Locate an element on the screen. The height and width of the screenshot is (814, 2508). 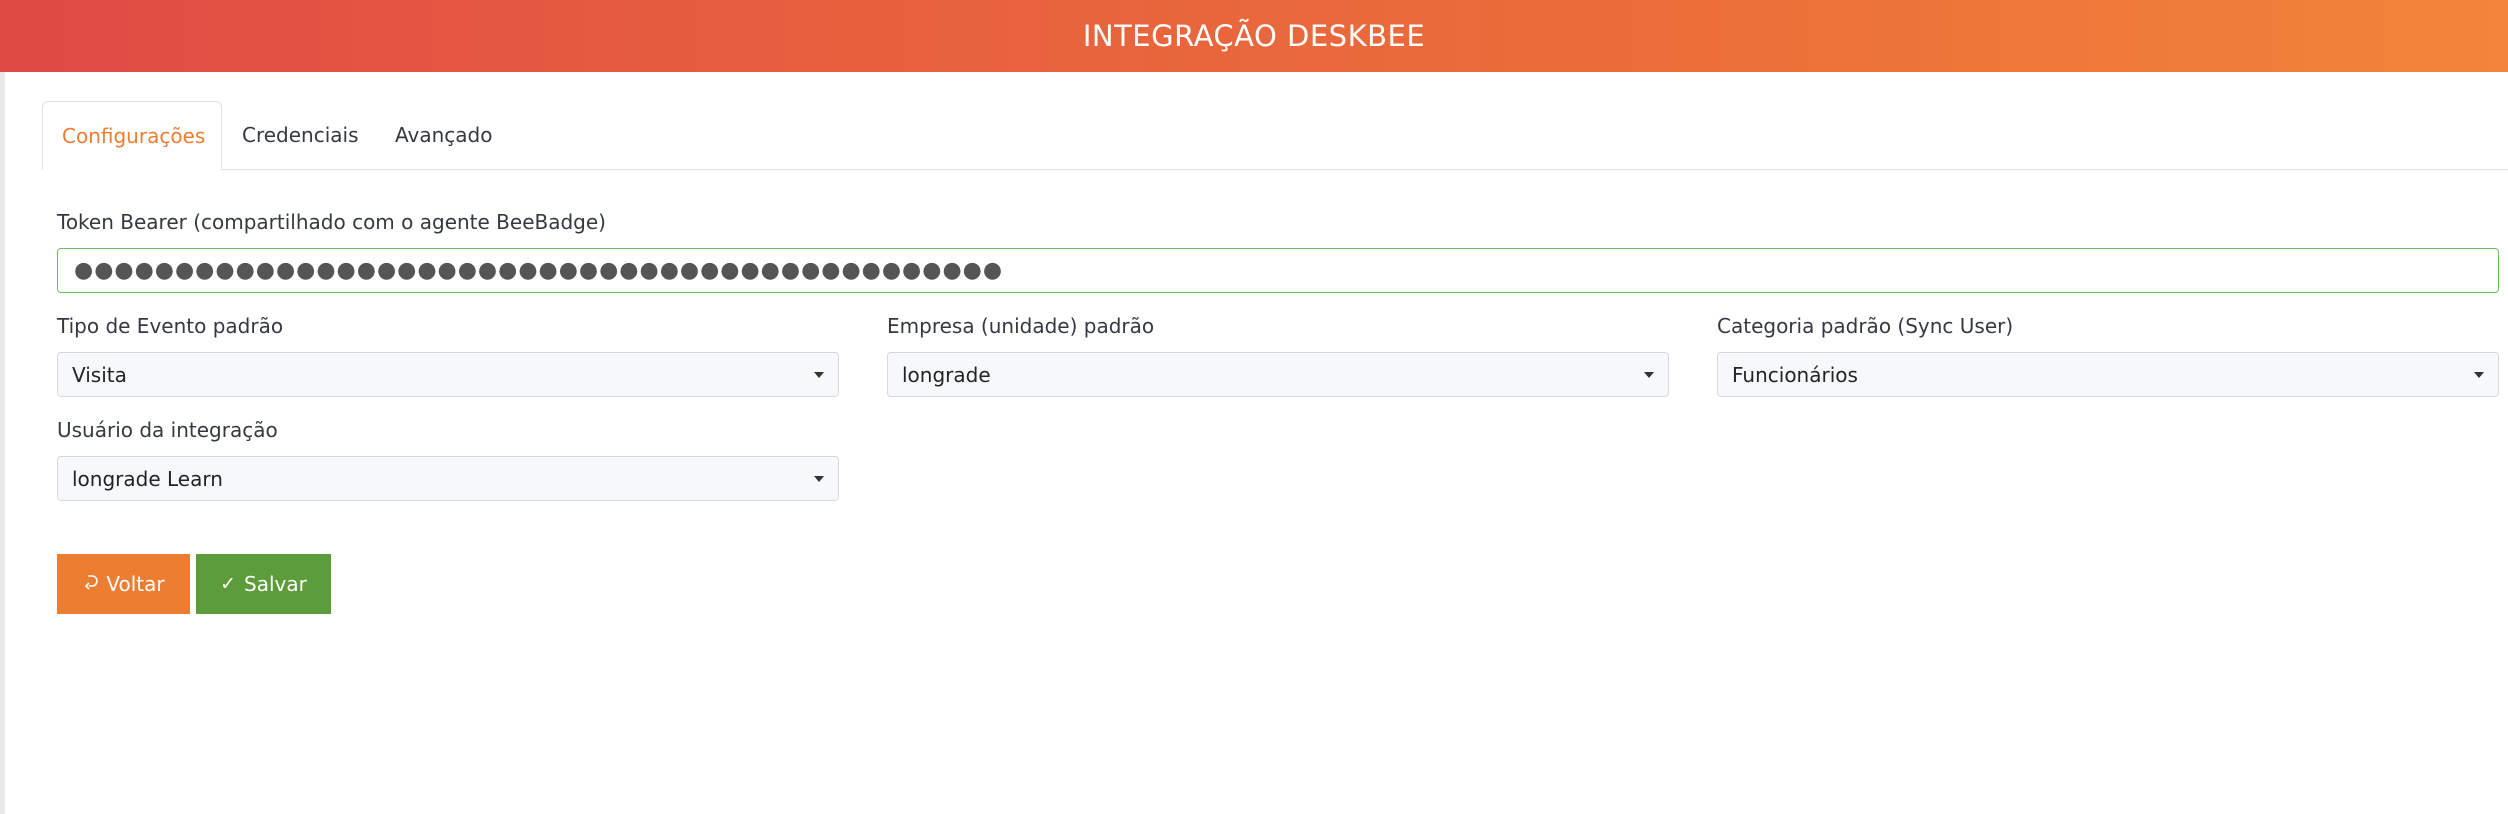
category-select: Funcionários is located at coordinates (2108, 374).